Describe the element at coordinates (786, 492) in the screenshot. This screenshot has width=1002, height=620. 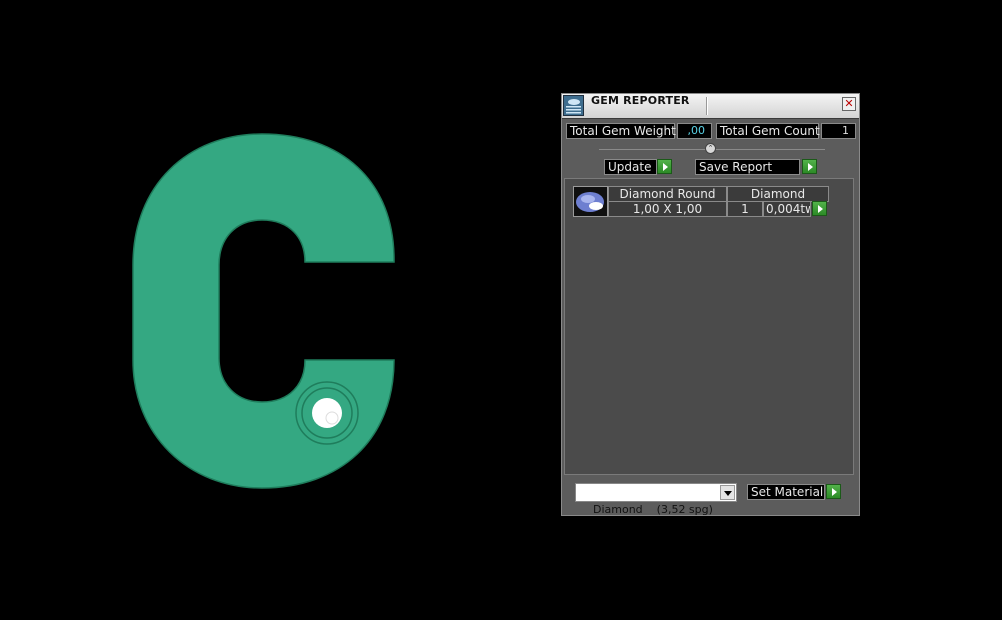
I see `set-material-button-label: Set Material` at that location.